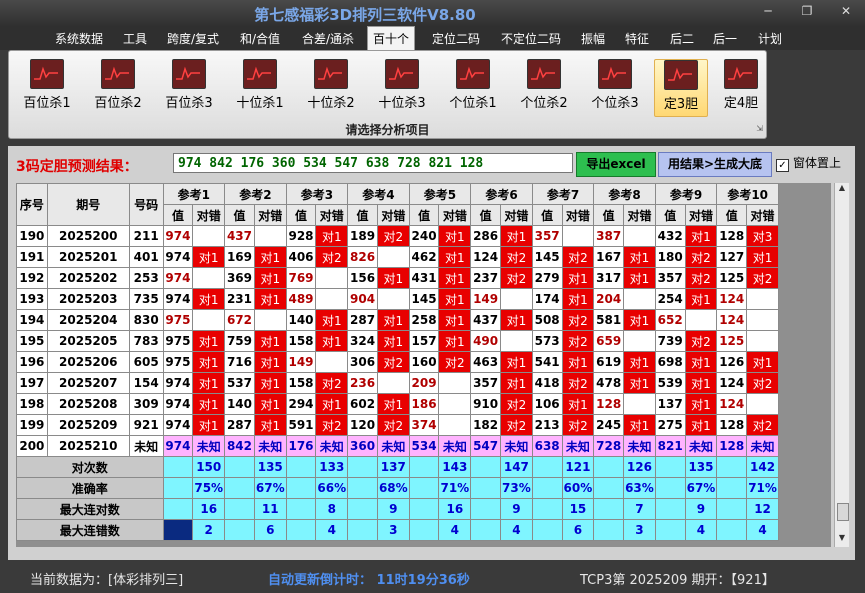 The image size is (865, 593). Describe the element at coordinates (118, 103) in the screenshot. I see `ribbon-button-label: 百位杀2` at that location.